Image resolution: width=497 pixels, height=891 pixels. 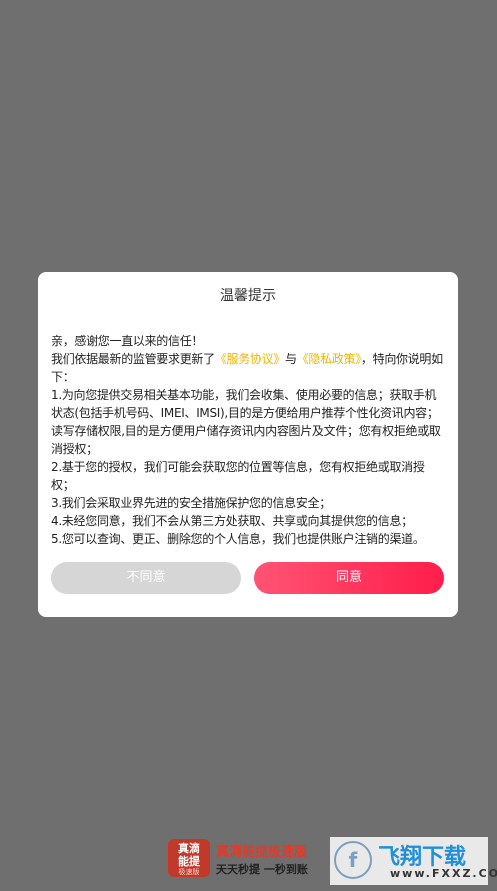 I want to click on app-slogan: 天天秒提 一秒到账, so click(x=262, y=869).